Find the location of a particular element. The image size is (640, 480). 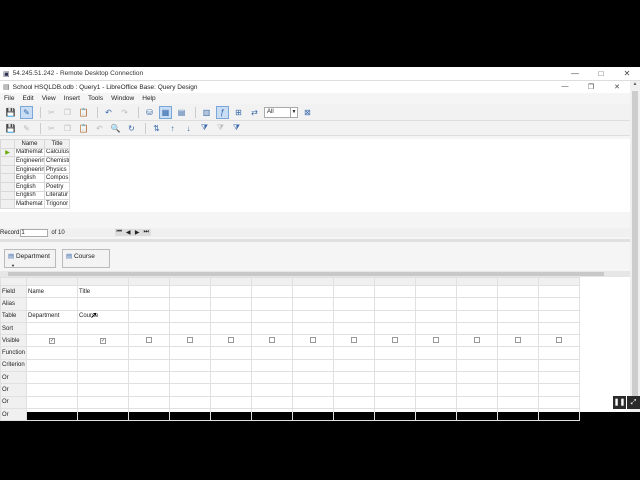

table-row: Engineerin Chemistr is located at coordinates (35, 161).